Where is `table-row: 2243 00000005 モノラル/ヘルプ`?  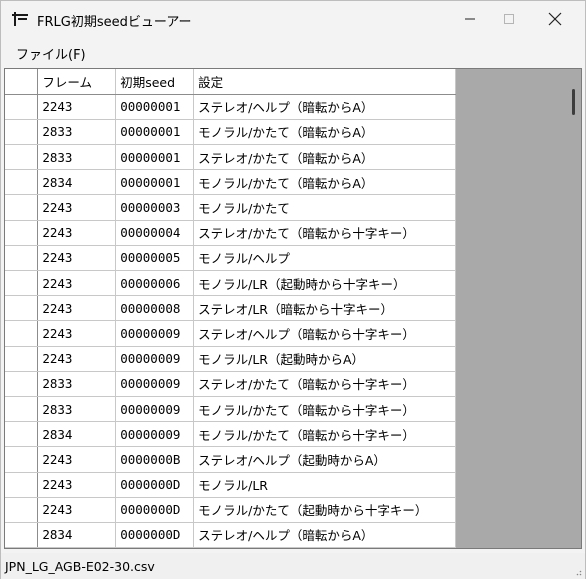 table-row: 2243 00000005 モノラル/ヘルプ is located at coordinates (230, 258).